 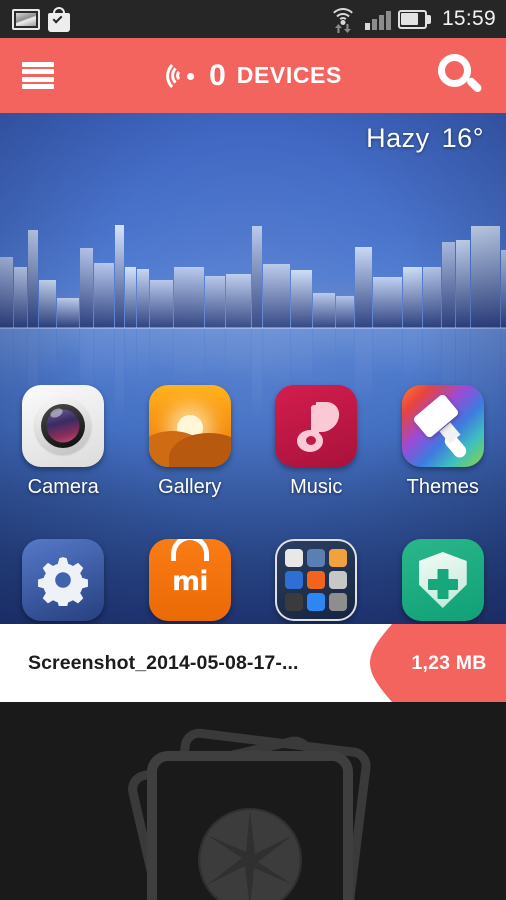 I want to click on screenshot-icon, so click(x=26, y=19).